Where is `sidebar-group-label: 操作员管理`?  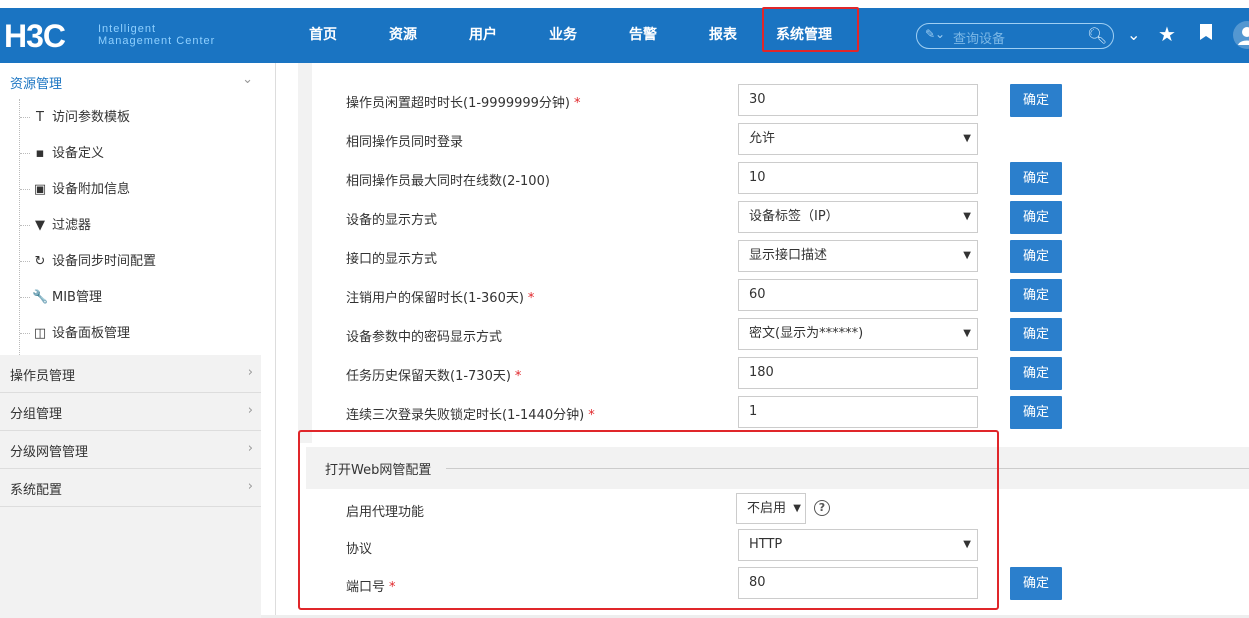
sidebar-group-label: 操作员管理 is located at coordinates (43, 376).